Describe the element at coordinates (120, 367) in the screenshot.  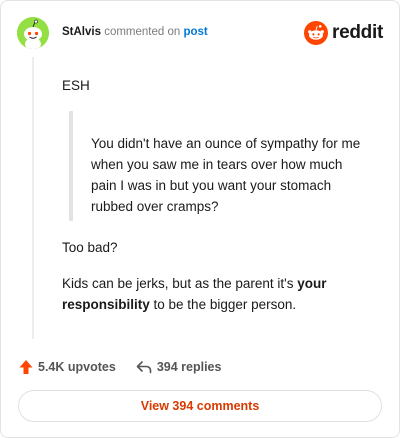
I see `comment-footer: 5.4K upvotes 394 replies` at that location.